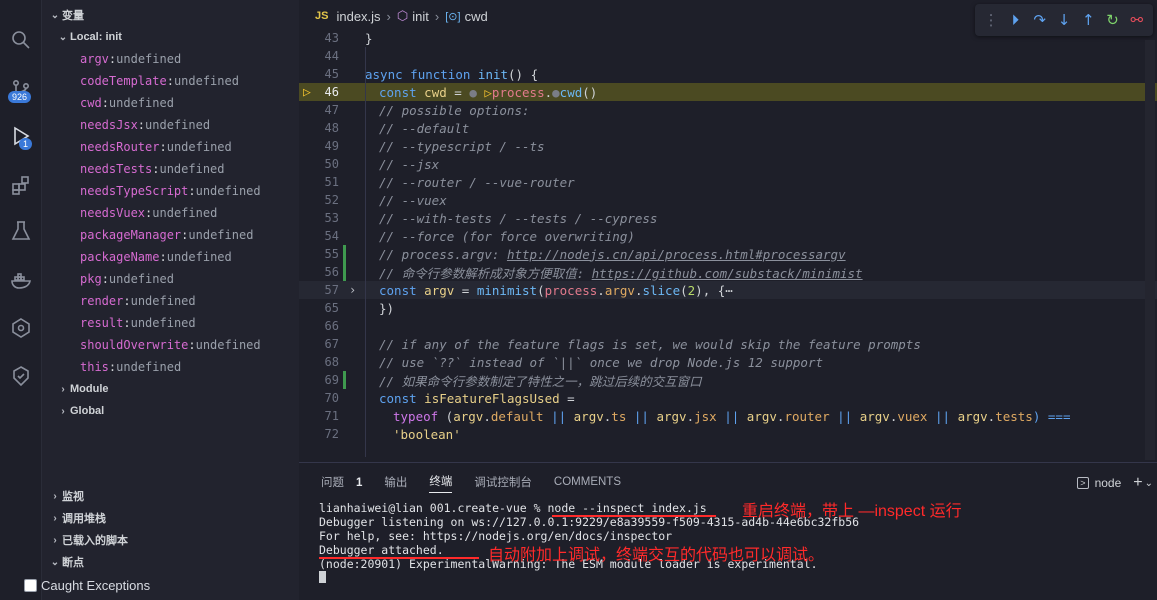 This screenshot has width=1157, height=600. Describe the element at coordinates (485, 273) in the screenshot. I see `code-comment: // 命令行参数解析成对象方便取值:` at that location.